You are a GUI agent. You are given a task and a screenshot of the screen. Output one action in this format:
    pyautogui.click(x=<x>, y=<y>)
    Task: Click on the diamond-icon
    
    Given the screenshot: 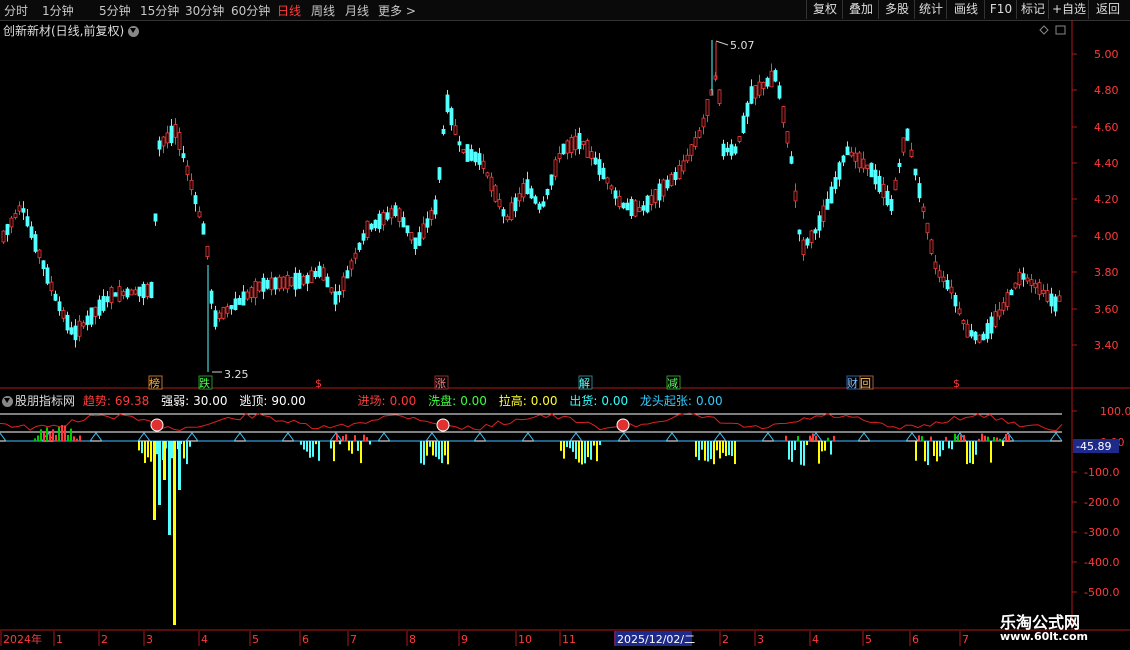 What is the action you would take?
    pyautogui.click(x=1044, y=30)
    